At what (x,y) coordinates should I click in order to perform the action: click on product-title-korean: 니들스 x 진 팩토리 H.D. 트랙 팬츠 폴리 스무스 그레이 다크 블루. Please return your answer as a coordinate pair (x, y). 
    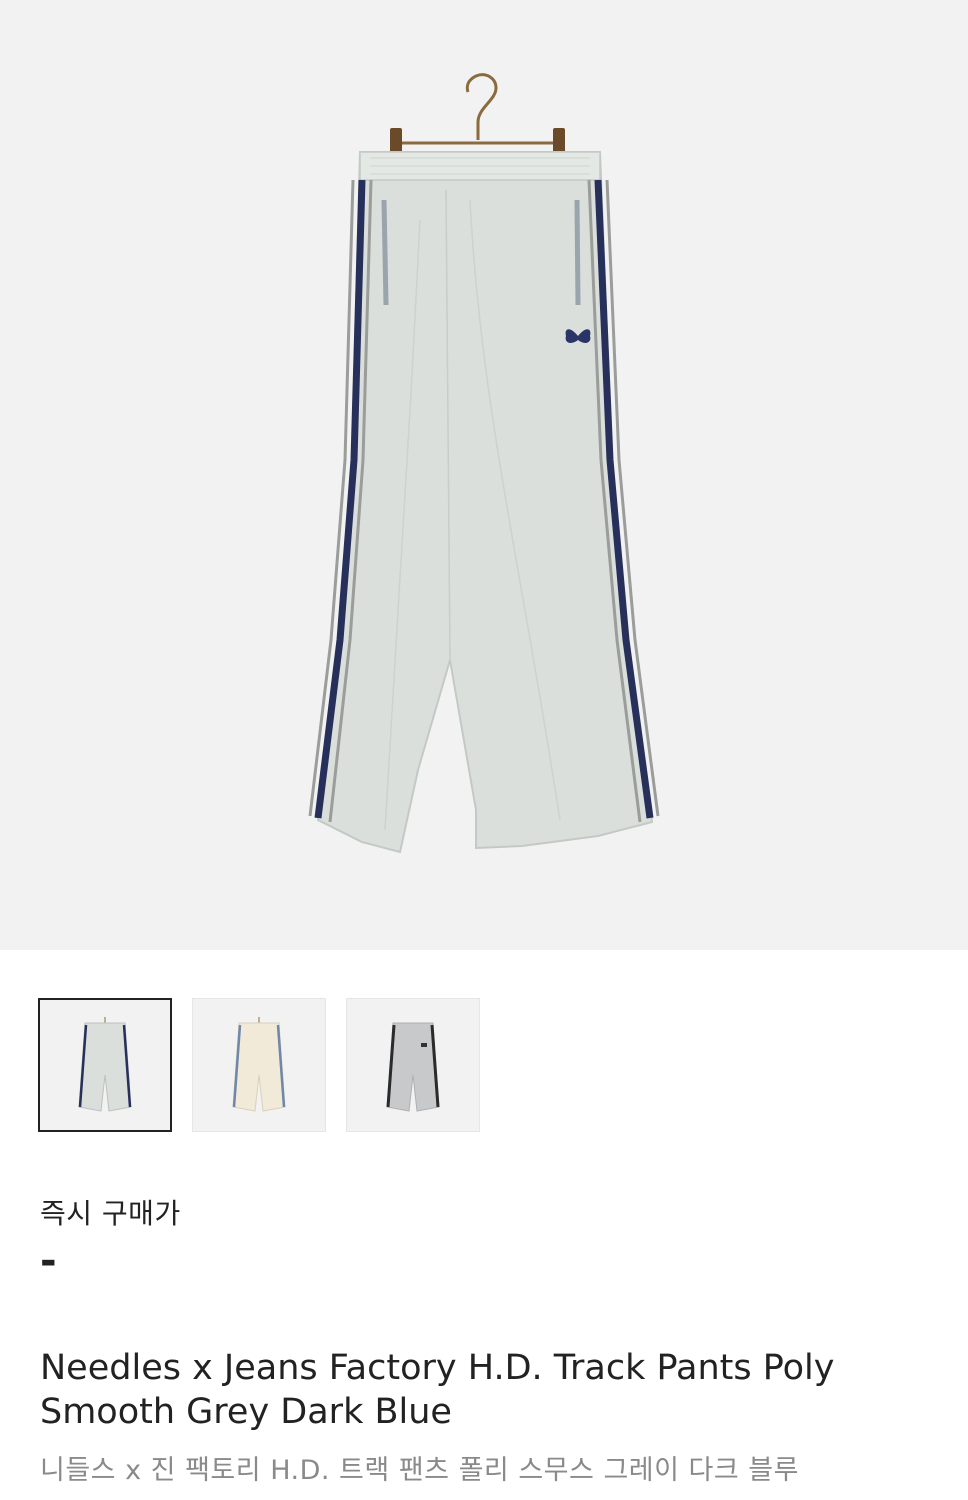
    Looking at the image, I should click on (419, 1470).